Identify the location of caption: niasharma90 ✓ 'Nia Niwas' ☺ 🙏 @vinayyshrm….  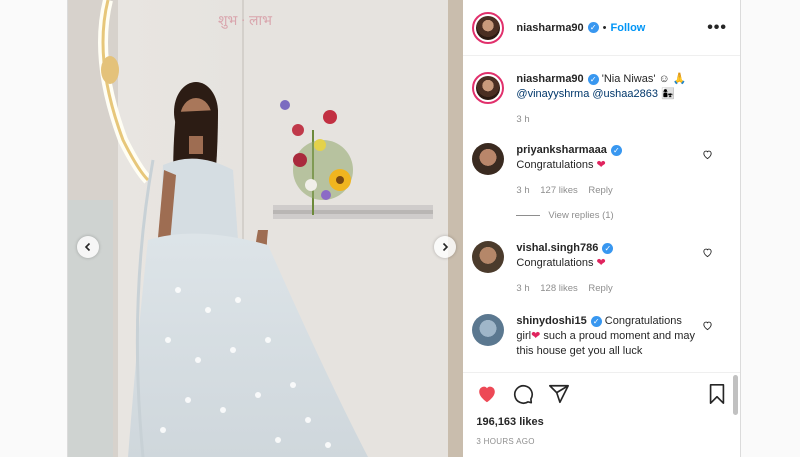
(601, 99).